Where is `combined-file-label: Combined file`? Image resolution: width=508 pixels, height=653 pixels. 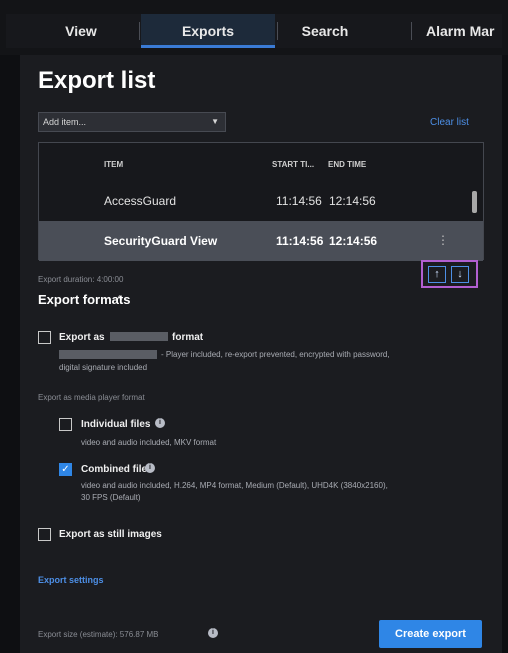
combined-file-label: Combined file is located at coordinates (114, 469).